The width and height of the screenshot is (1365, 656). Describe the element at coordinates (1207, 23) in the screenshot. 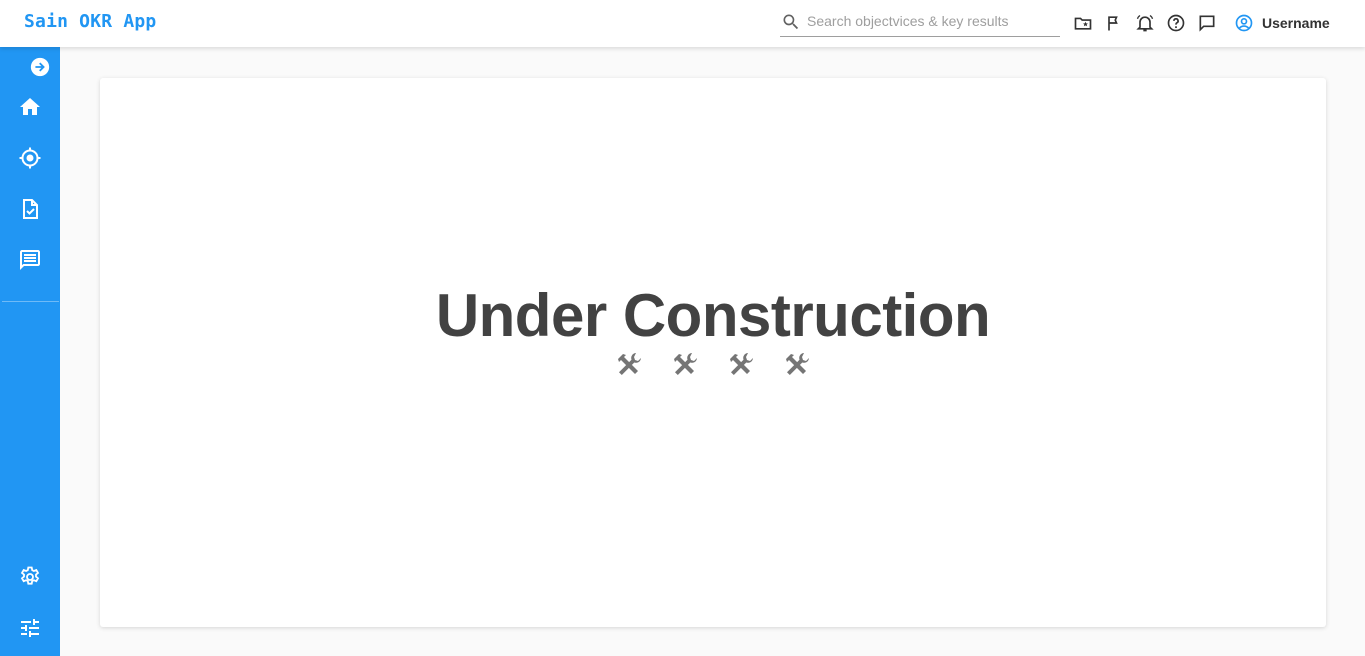

I see `chat-icon` at that location.